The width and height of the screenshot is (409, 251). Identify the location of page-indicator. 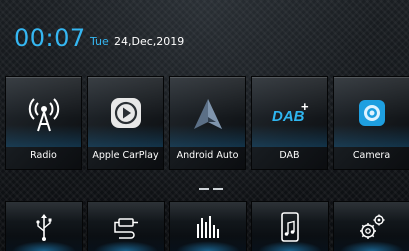
(213, 189).